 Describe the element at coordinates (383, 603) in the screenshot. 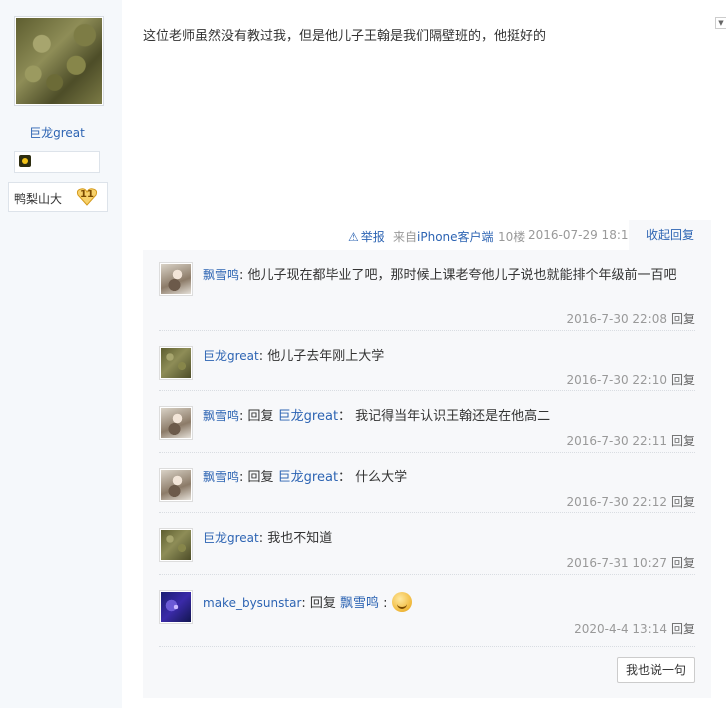

I see `reply-text: :` at that location.